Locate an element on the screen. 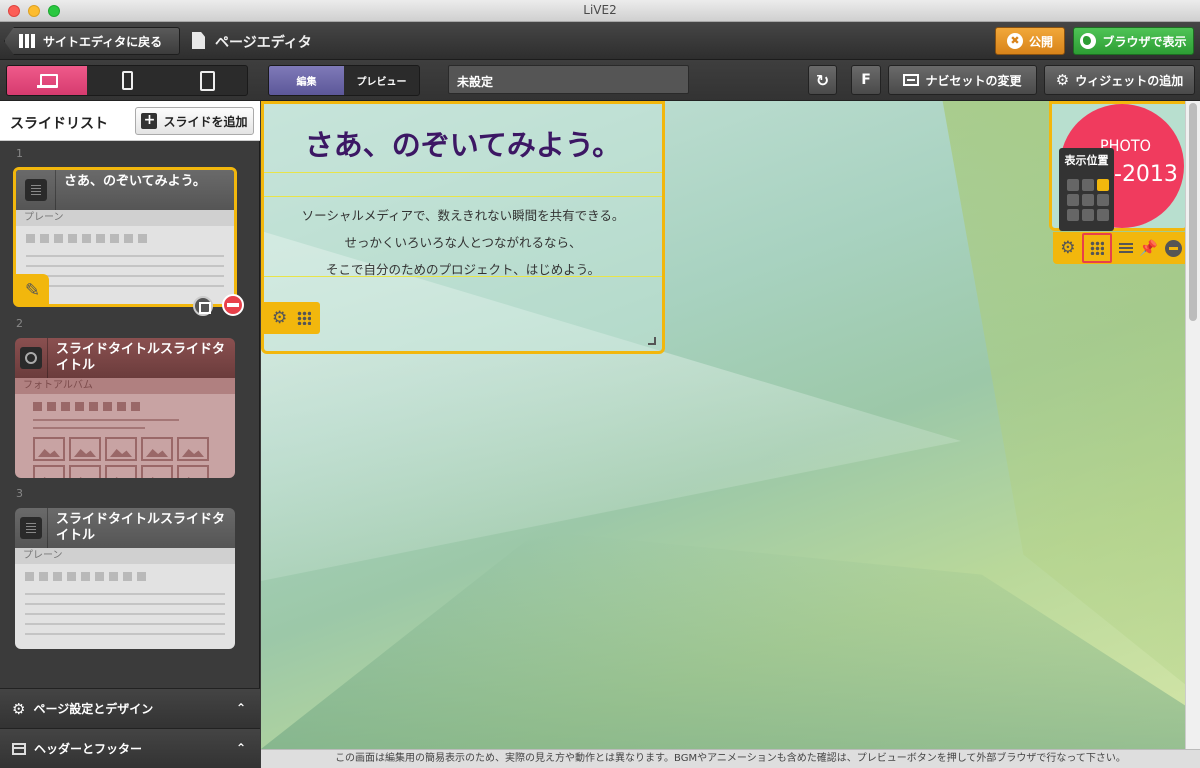  pencil-icon: ✎ is located at coordinates (32, 290).